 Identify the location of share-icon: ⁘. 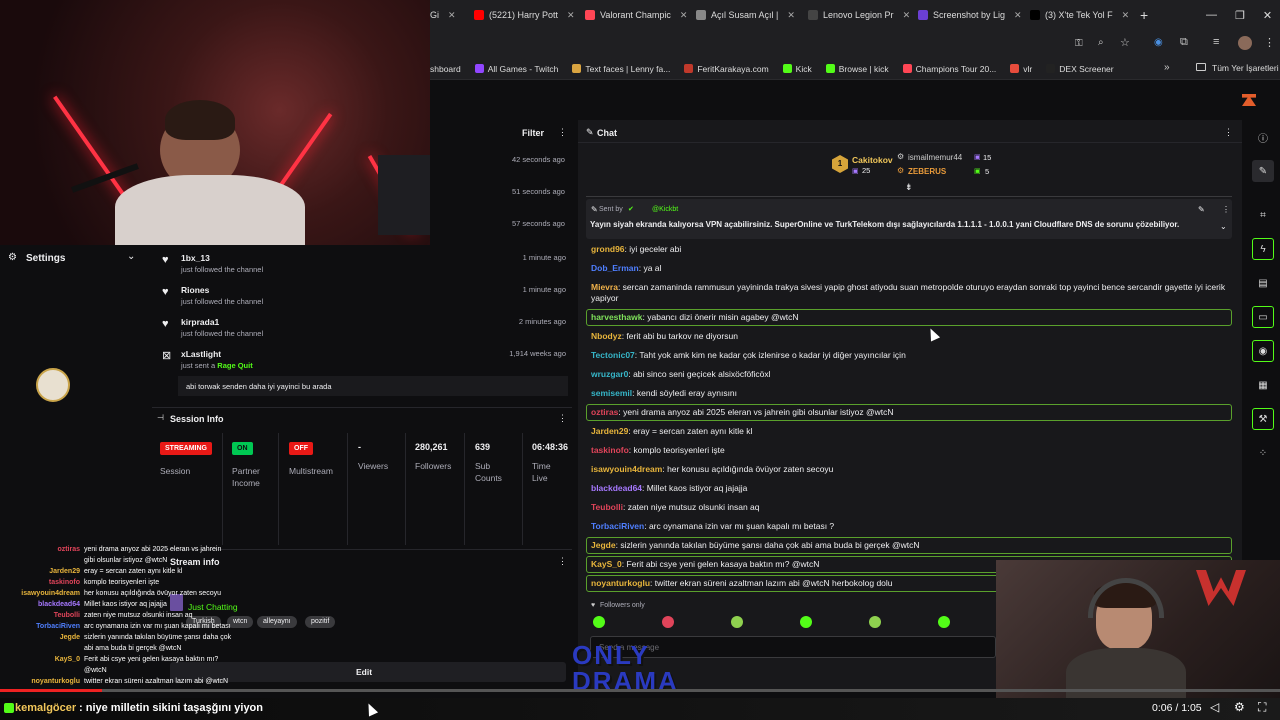
(1263, 453).